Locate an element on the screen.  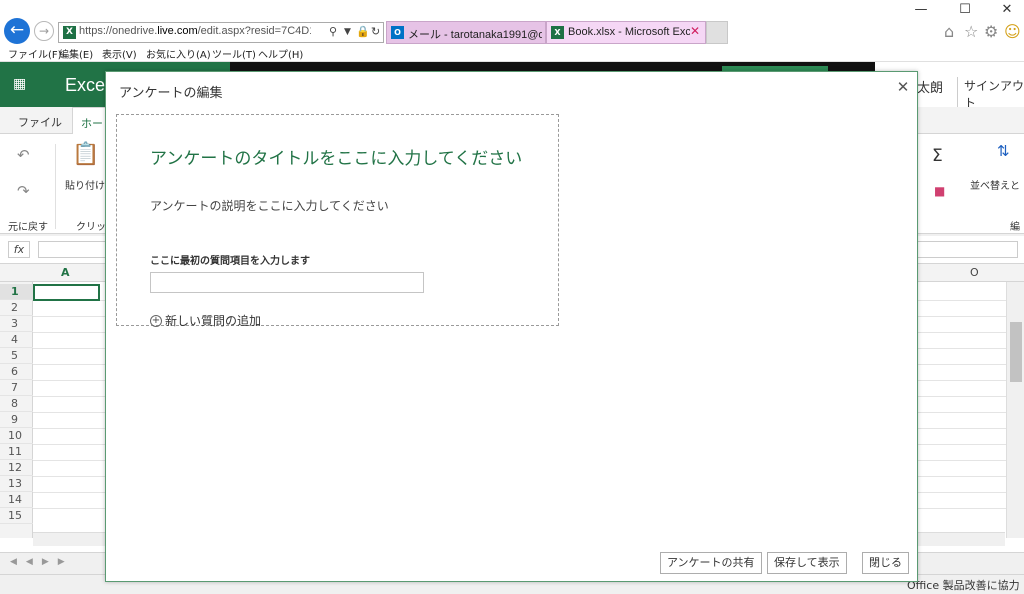
sheet-nav-arrows-icon: ◀◀▶▶ is located at coordinates (42, 562).